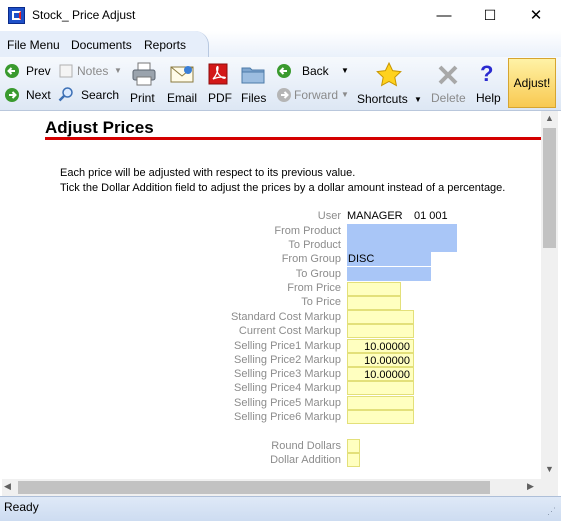 Image resolution: width=561 pixels, height=521 pixels. Describe the element at coordinates (144, 74) in the screenshot. I see `printer-icon` at that location.